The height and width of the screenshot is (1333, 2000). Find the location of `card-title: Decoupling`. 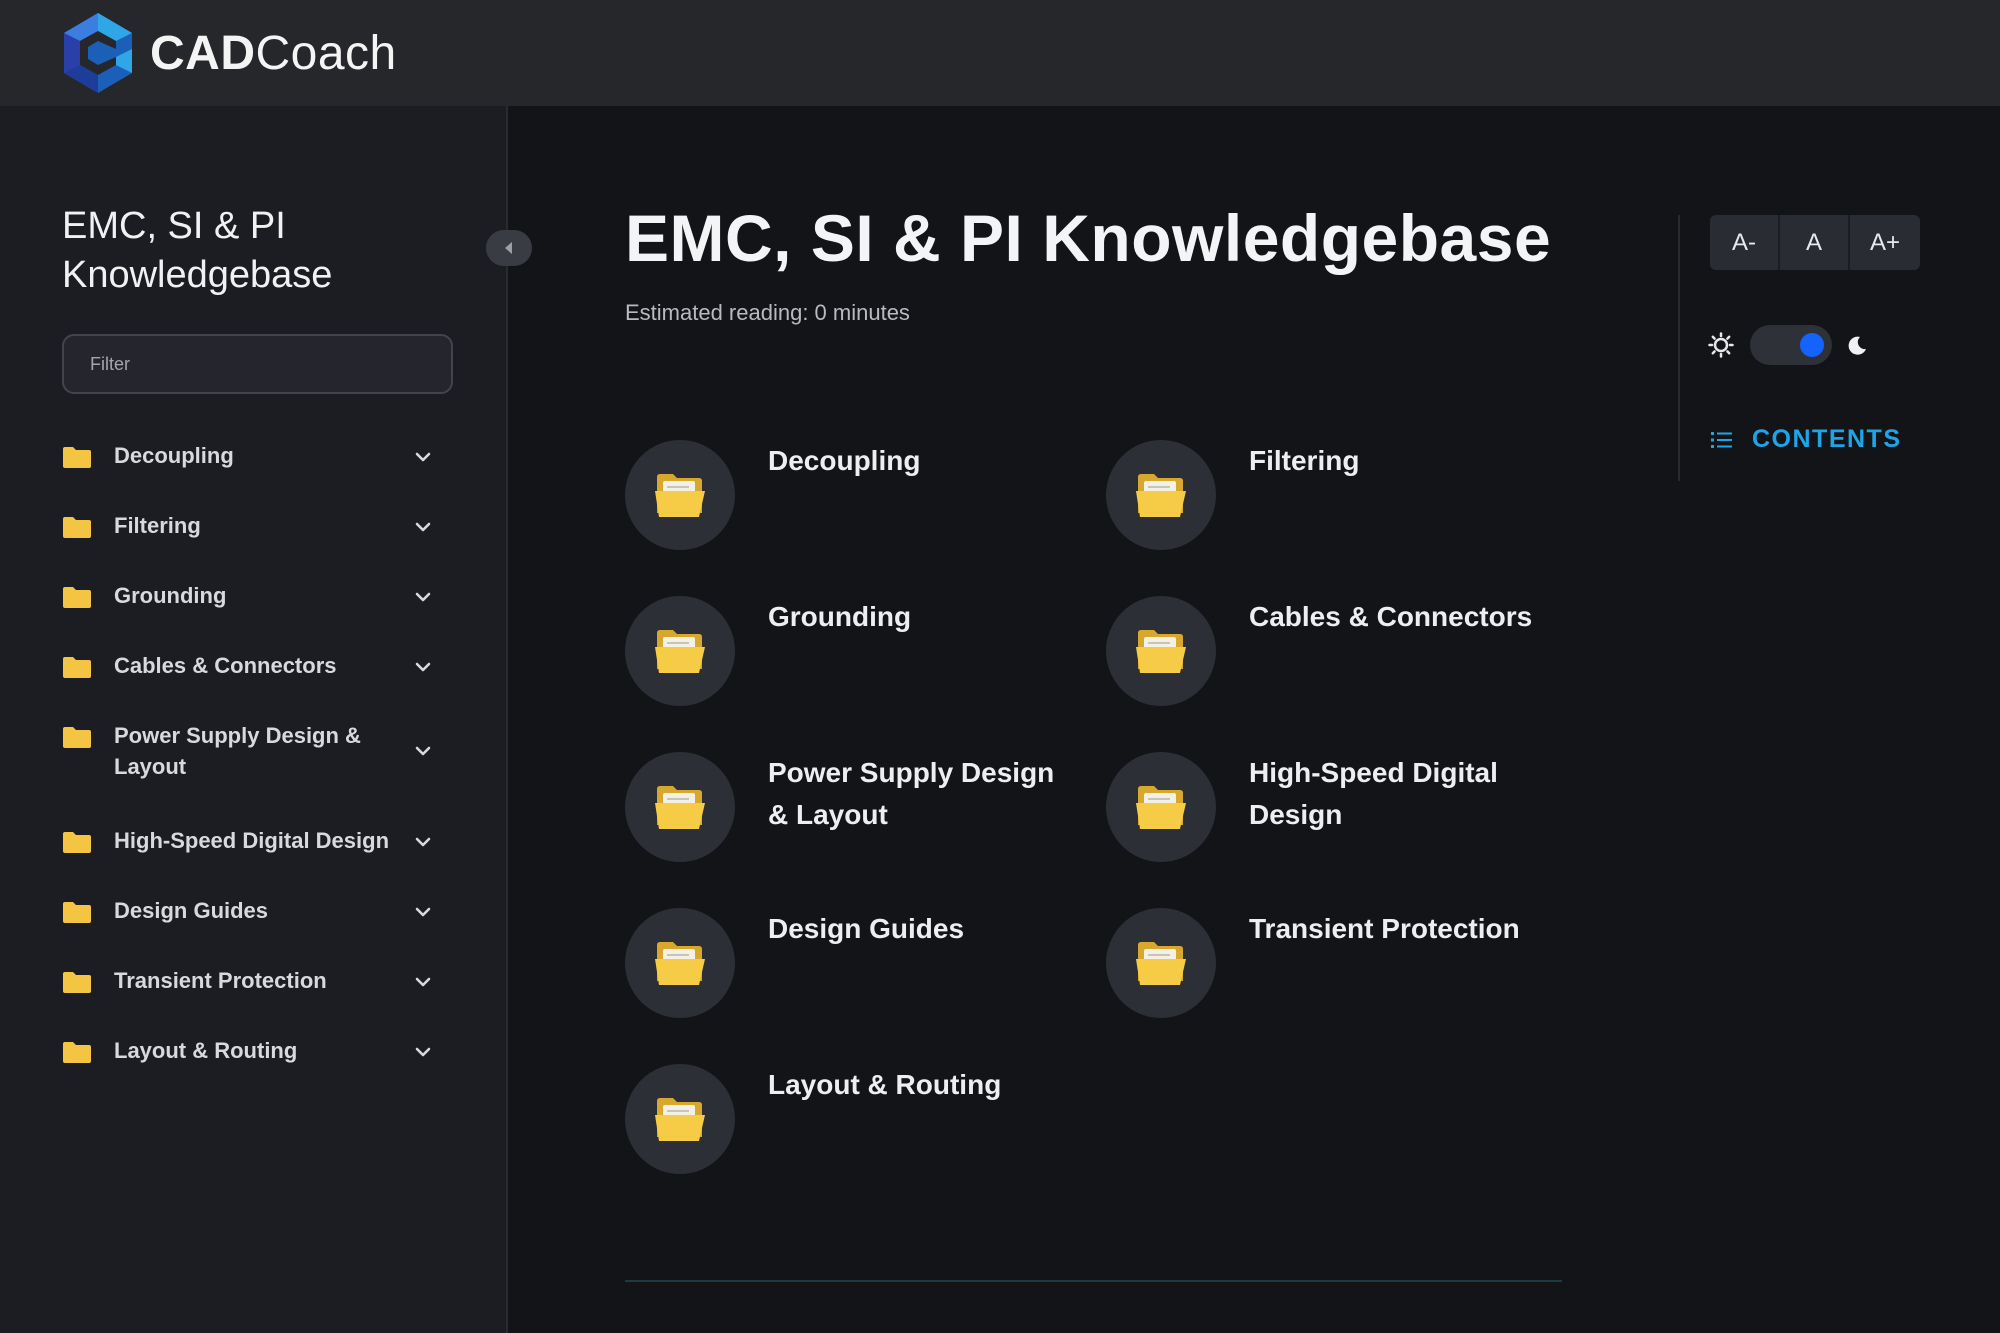

card-title: Decoupling is located at coordinates (844, 460).